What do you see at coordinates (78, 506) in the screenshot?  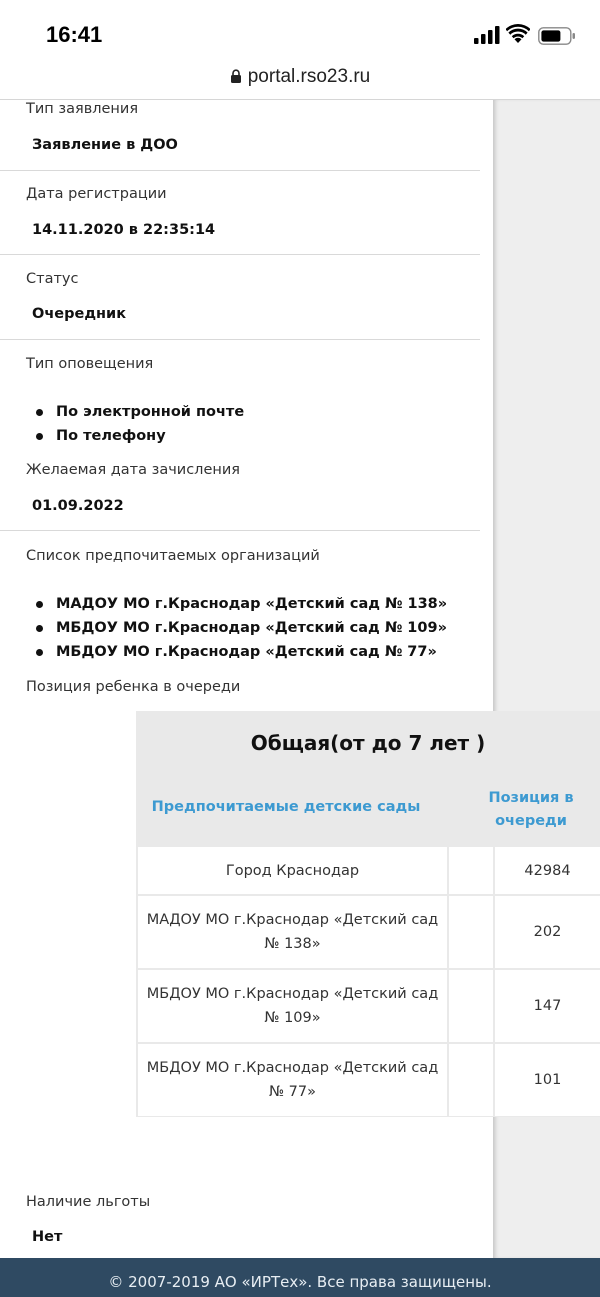 I see `enrollment-date-value: 01.09.2022` at bounding box center [78, 506].